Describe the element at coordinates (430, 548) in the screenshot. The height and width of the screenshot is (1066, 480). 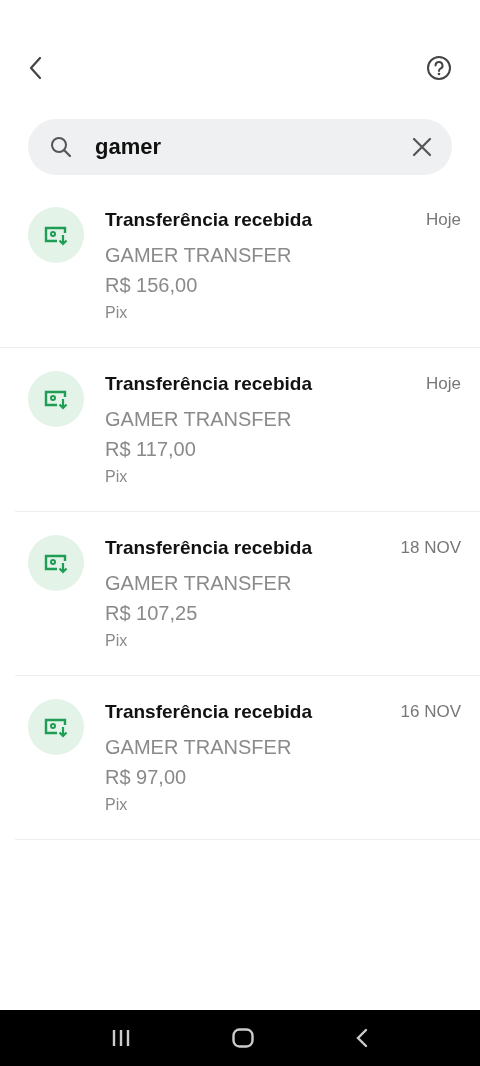
I see `transaction-date: 18 NOV` at that location.